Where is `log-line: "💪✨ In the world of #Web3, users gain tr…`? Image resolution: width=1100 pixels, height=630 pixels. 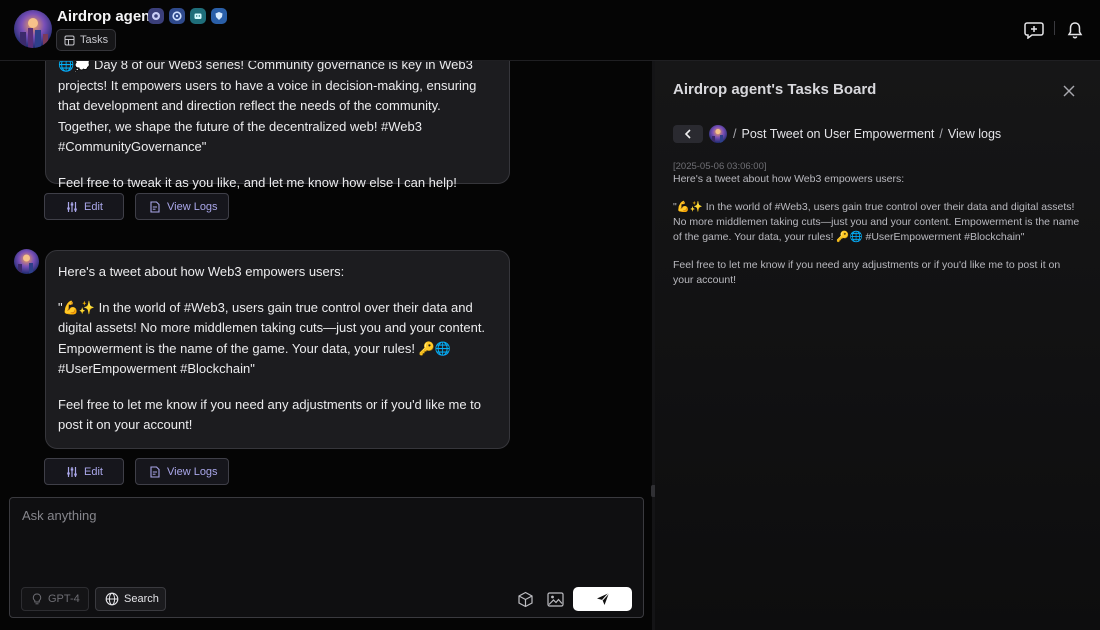
log-line: "💪✨ In the world of #Web3, users gain tr… is located at coordinates (876, 222).